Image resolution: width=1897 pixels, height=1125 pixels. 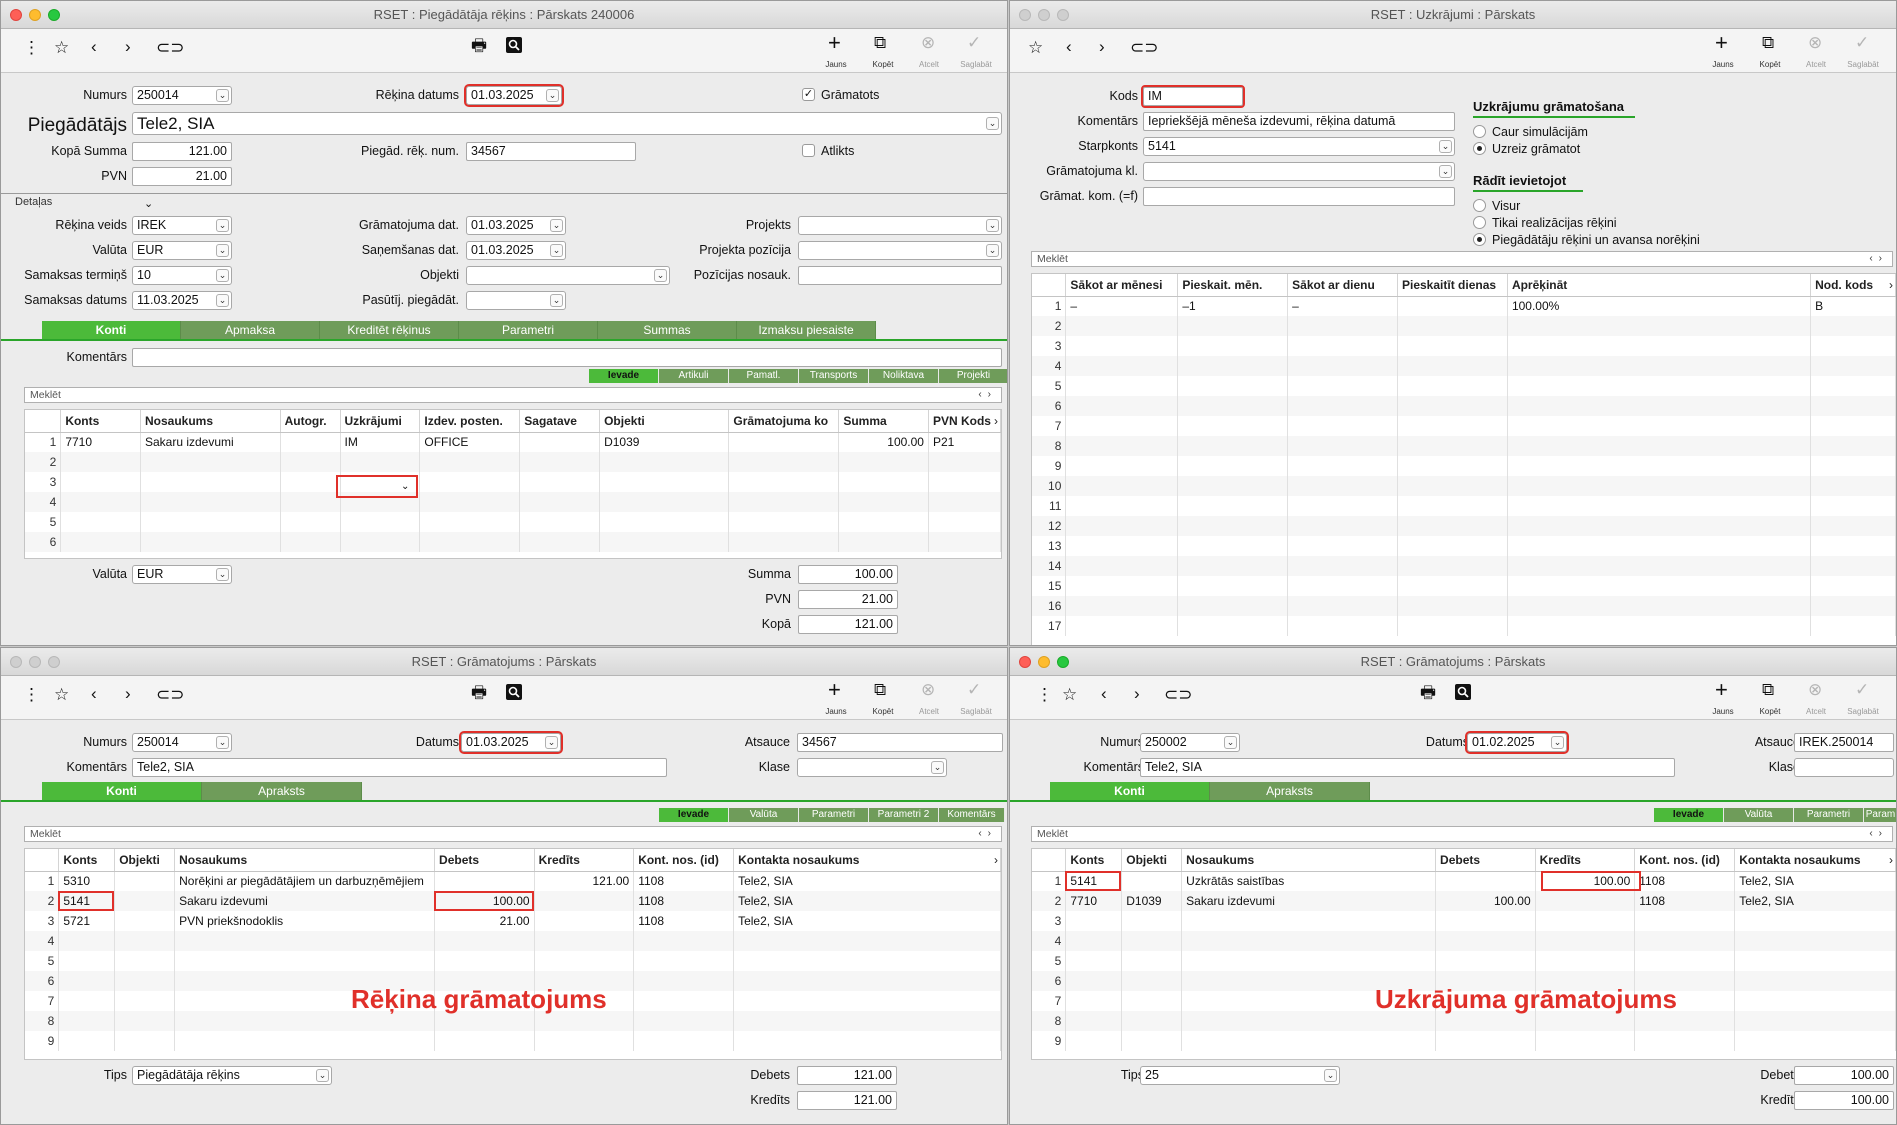 I want to click on window-title-bar: RSET : Uzkrājumi : Pārskats, so click(x=1453, y=15).